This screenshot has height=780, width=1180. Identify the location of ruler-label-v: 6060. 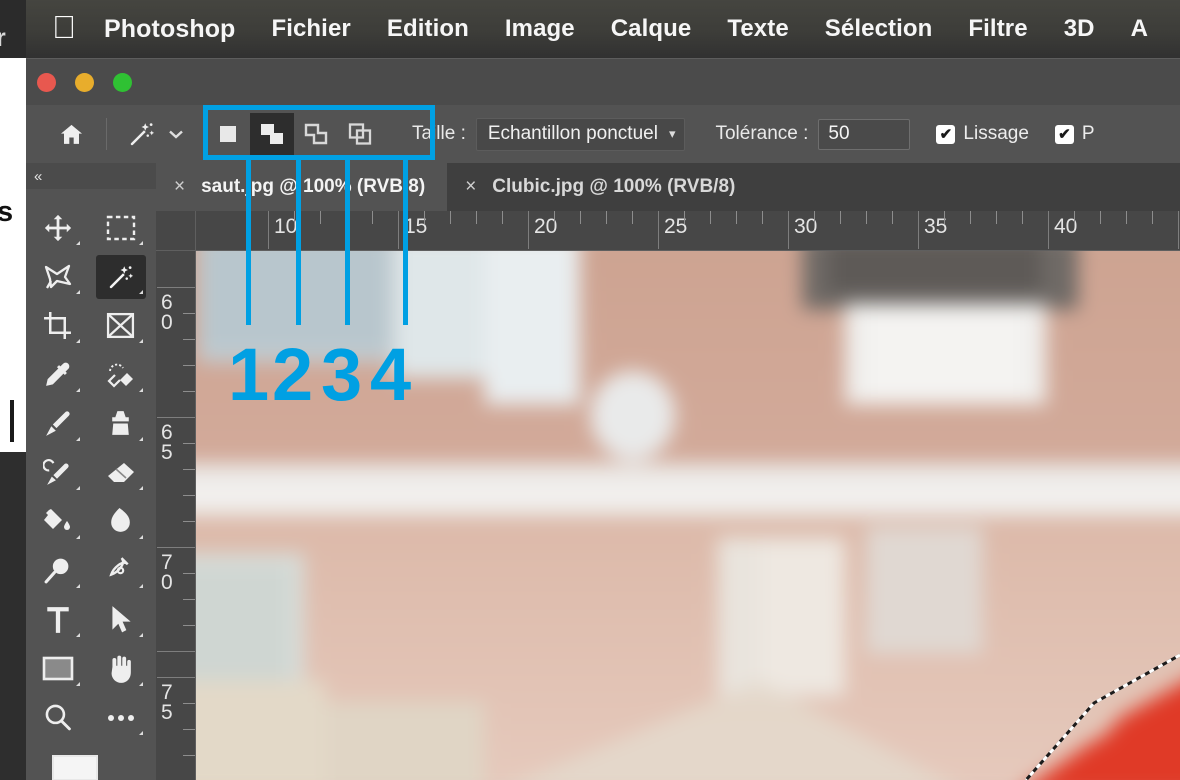
(167, 312).